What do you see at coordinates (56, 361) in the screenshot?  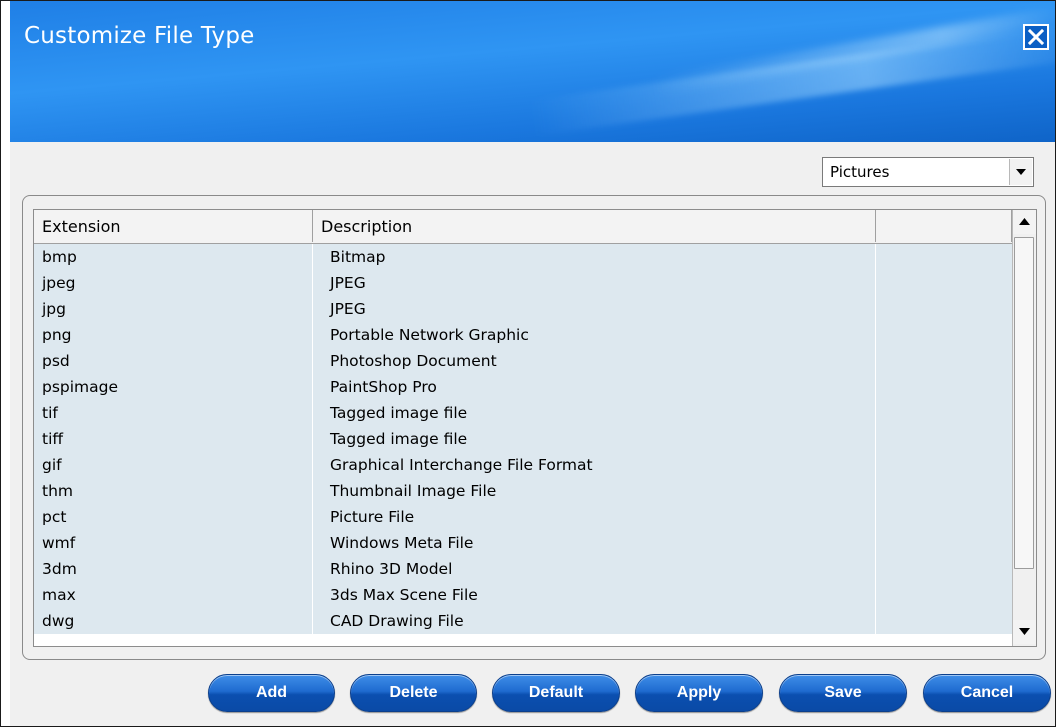 I see `extension-cell: psd` at bounding box center [56, 361].